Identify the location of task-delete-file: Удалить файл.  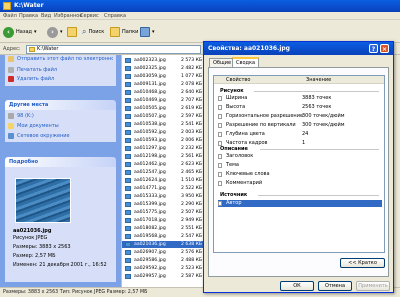
(31, 79).